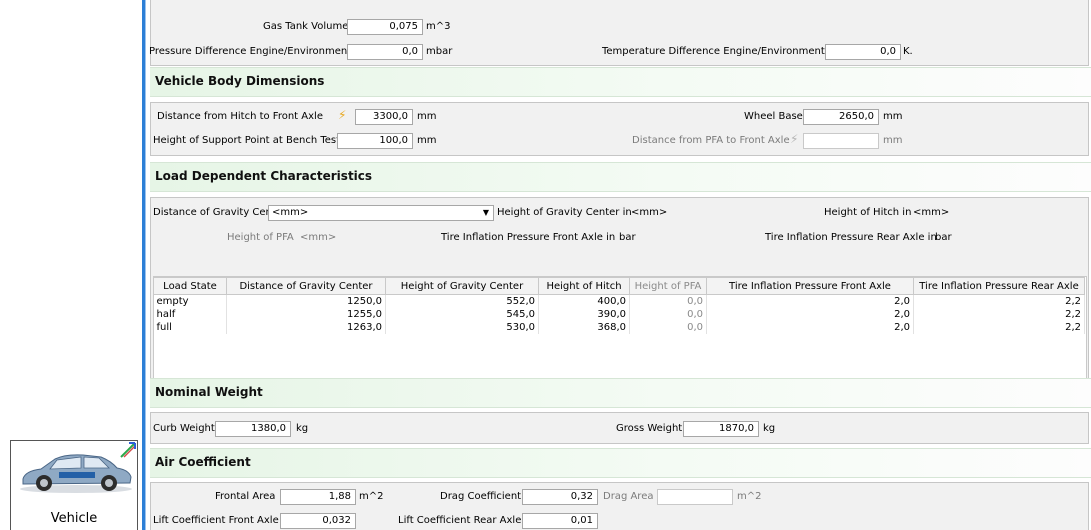 The image size is (1091, 530). What do you see at coordinates (893, 116) in the screenshot?
I see `wheel-base-unit: mm` at bounding box center [893, 116].